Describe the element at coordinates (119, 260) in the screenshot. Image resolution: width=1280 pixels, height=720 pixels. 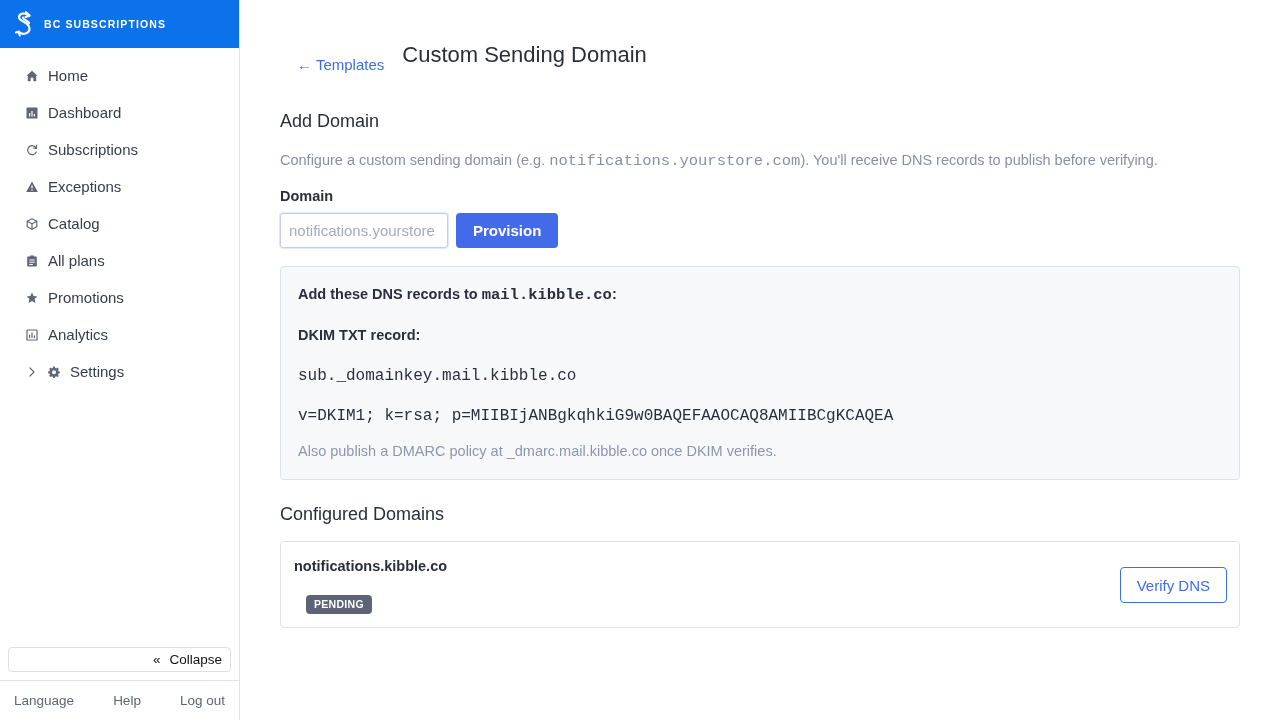
I see `sidebar-item: All plans` at that location.